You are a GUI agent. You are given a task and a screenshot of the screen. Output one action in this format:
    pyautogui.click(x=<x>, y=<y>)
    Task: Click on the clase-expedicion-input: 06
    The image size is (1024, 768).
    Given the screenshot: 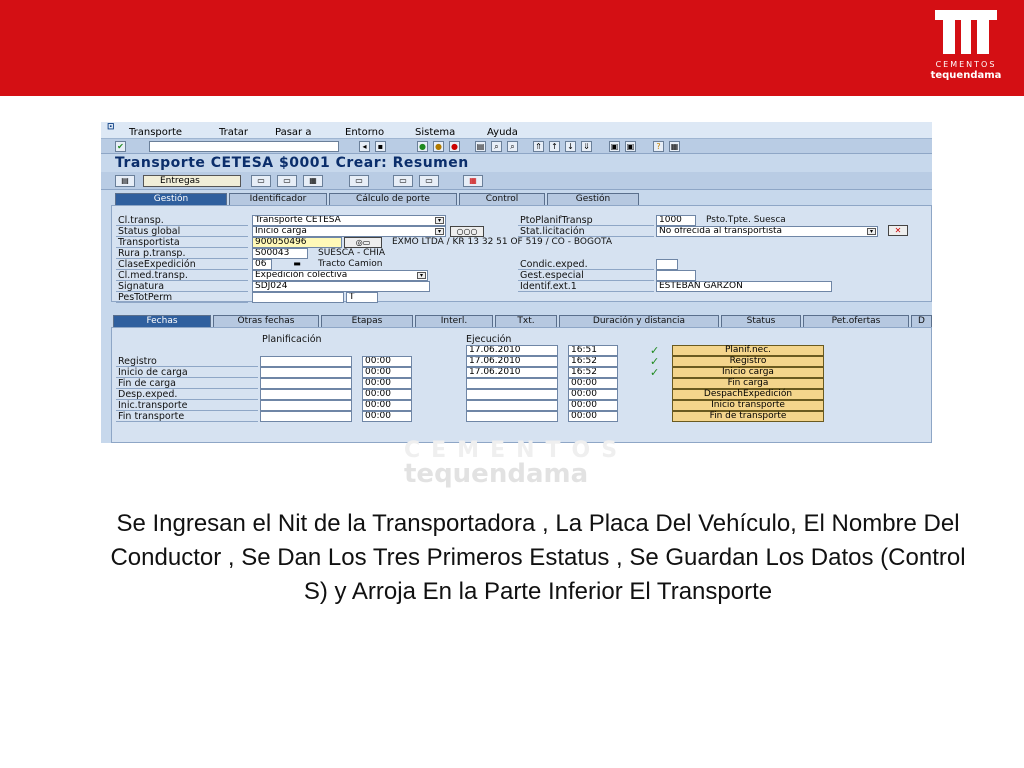 What is the action you would take?
    pyautogui.click(x=262, y=264)
    